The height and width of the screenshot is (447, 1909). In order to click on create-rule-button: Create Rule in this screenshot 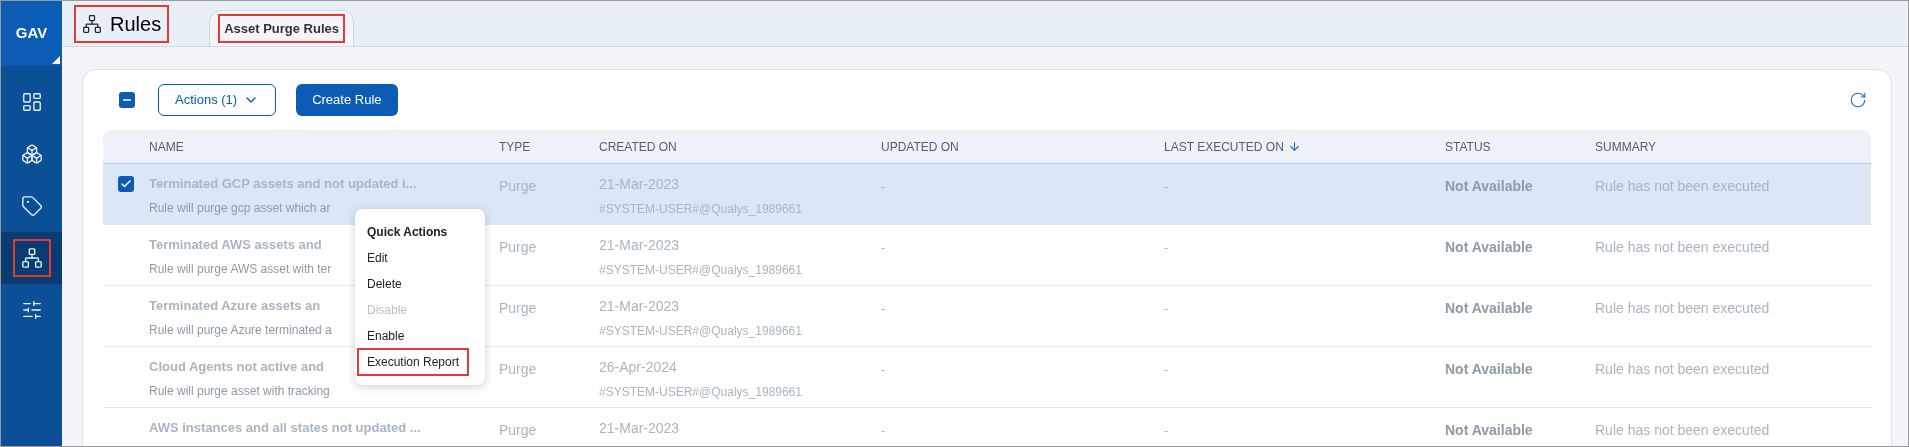, I will do `click(347, 100)`.